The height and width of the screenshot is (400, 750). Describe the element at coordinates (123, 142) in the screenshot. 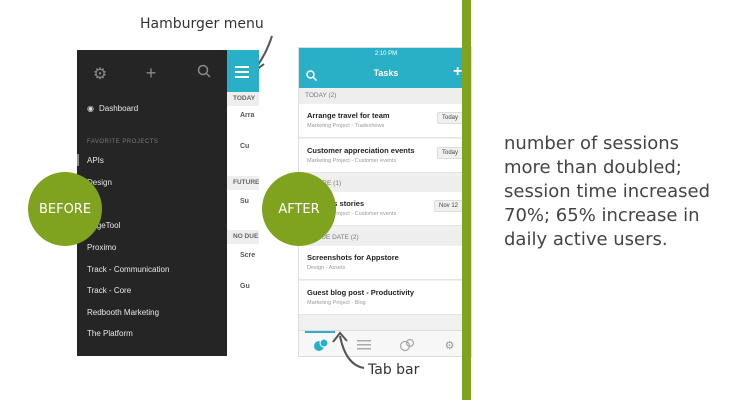

I see `sidebar-section-header: FAVORITE PROJECTS` at that location.